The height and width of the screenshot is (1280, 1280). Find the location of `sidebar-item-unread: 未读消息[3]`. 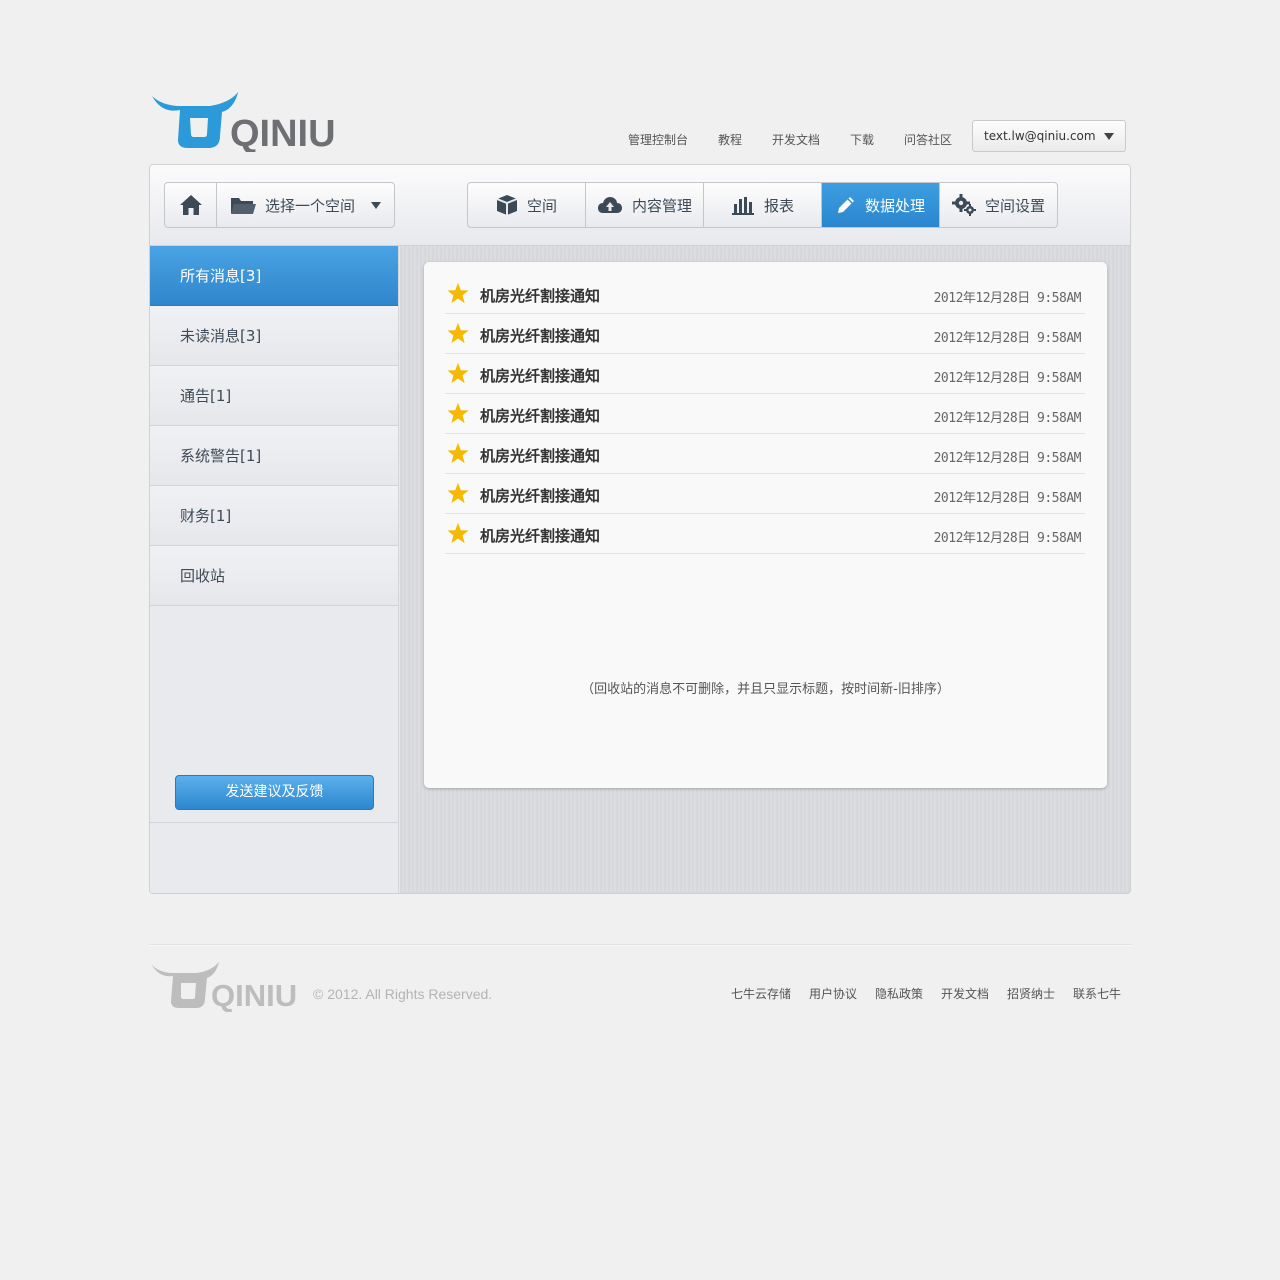

sidebar-item-unread: 未读消息[3] is located at coordinates (274, 336).